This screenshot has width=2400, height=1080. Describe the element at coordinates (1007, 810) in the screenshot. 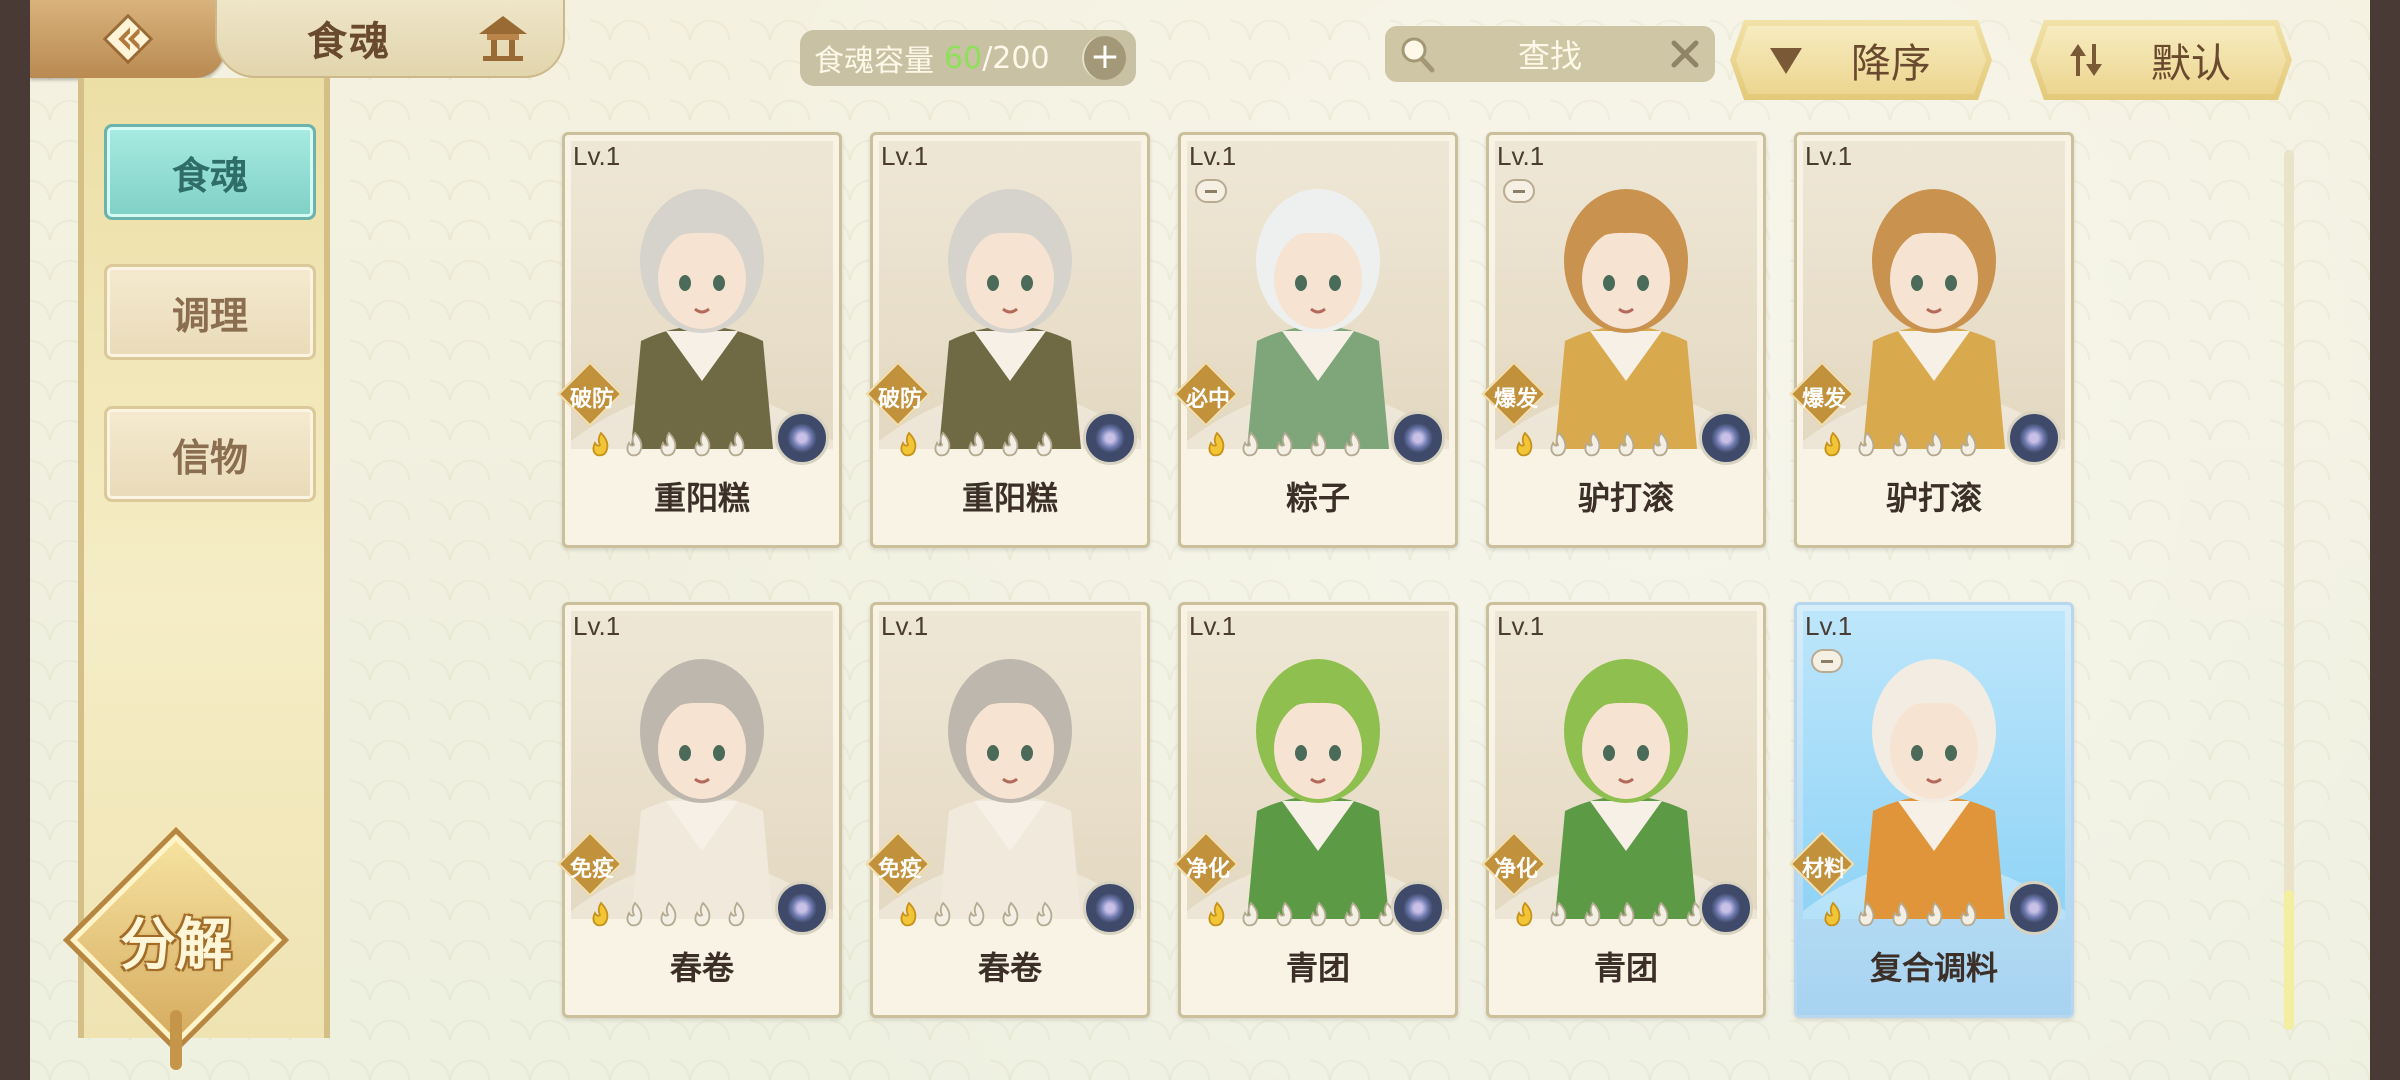

I see `food-soul-card: Lv.1 免疫春卷` at that location.